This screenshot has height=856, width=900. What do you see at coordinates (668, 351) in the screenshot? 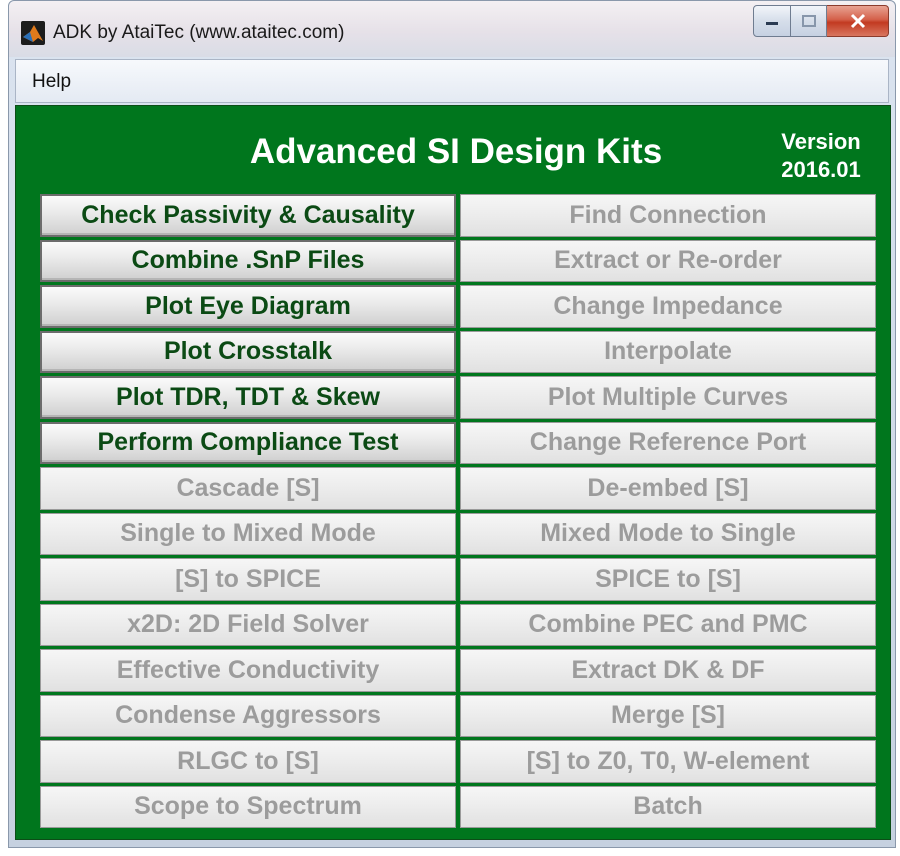
I see `interpolate-button: Interpolate` at bounding box center [668, 351].